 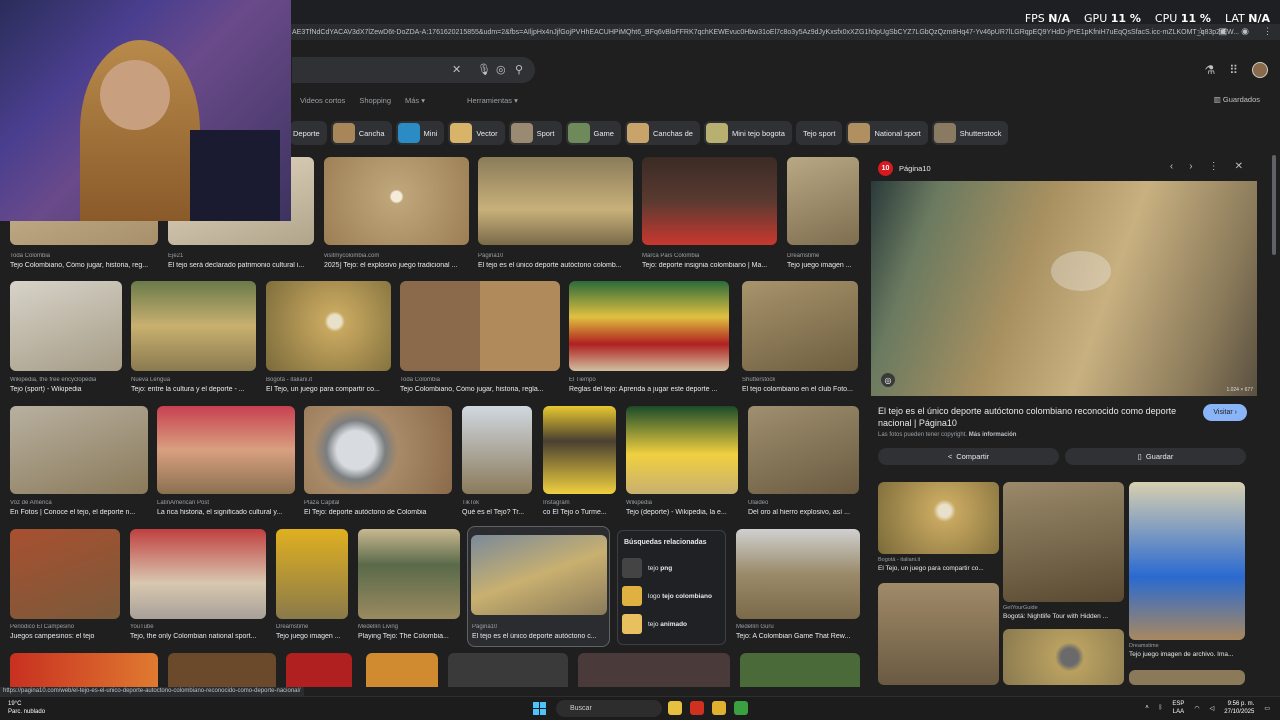 What do you see at coordinates (539, 708) in the screenshot?
I see `start-button` at bounding box center [539, 708].